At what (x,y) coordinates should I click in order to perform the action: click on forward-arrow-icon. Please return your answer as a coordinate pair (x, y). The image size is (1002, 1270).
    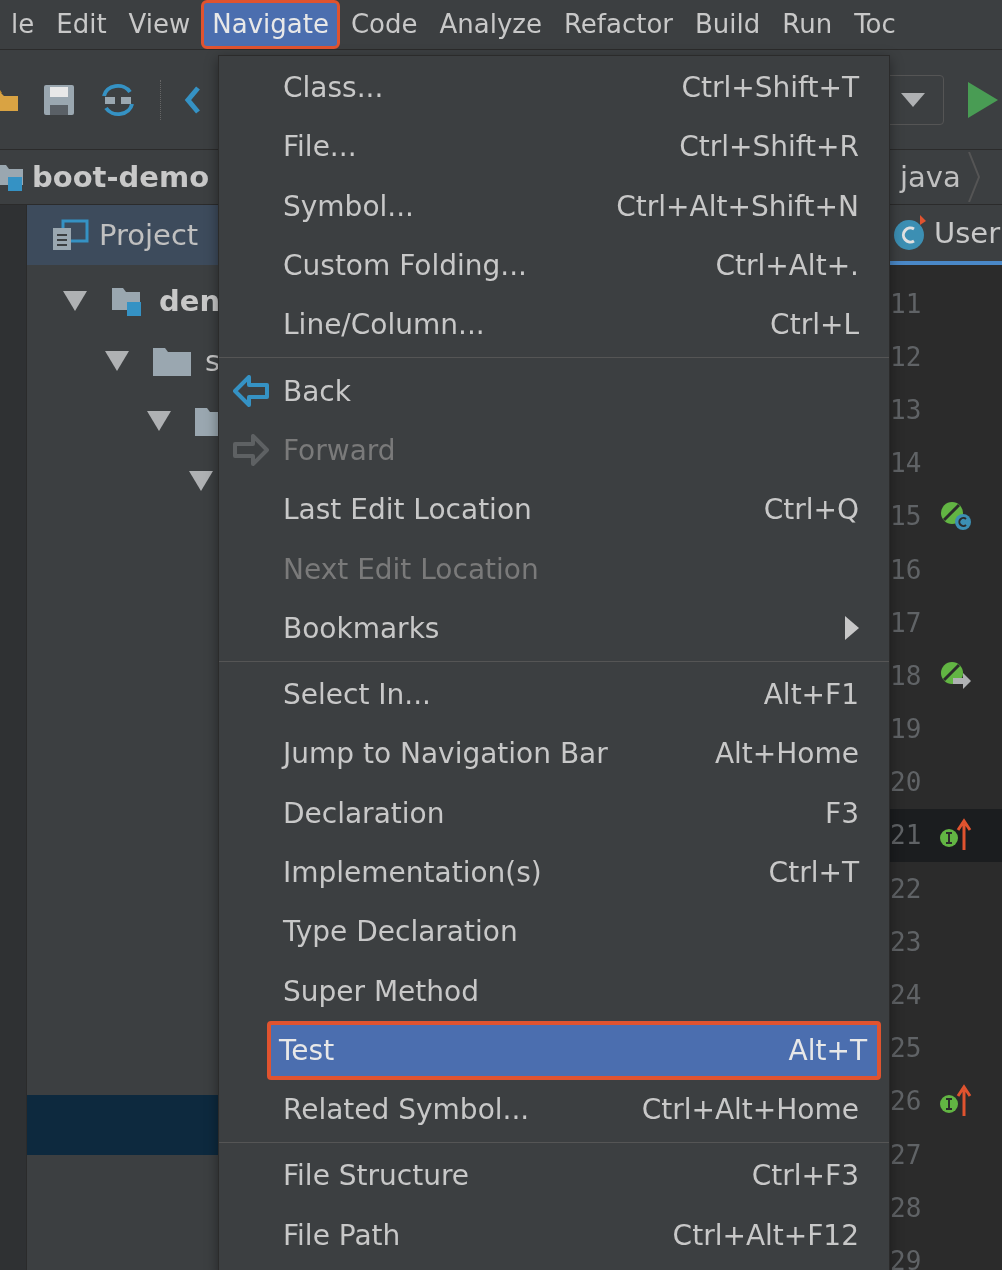
    Looking at the image, I should click on (251, 450).